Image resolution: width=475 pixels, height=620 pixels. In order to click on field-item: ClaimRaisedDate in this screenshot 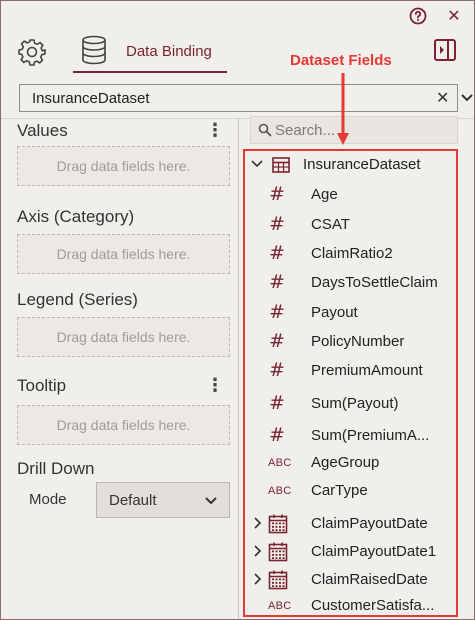, I will do `click(350, 580)`.